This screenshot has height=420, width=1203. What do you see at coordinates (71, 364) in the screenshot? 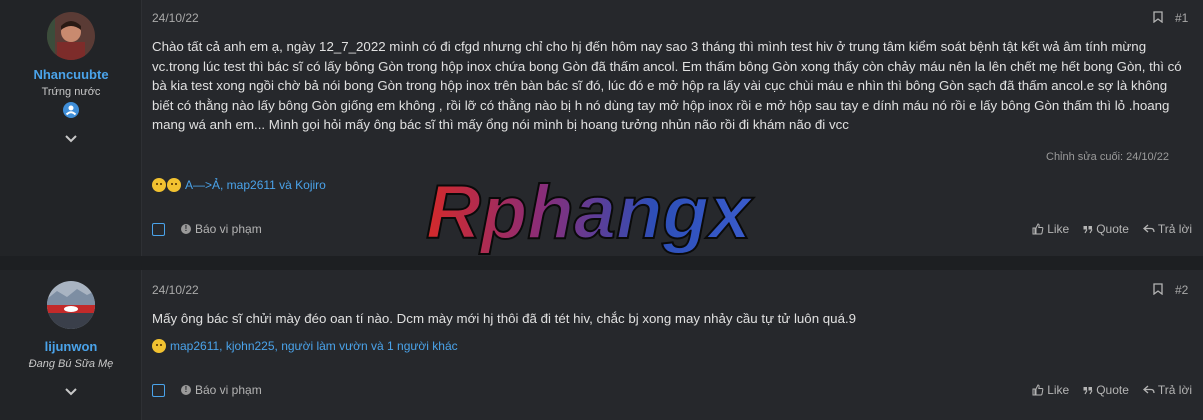
I see `user-title: Đang Bú Sữa Mẹ` at bounding box center [71, 364].